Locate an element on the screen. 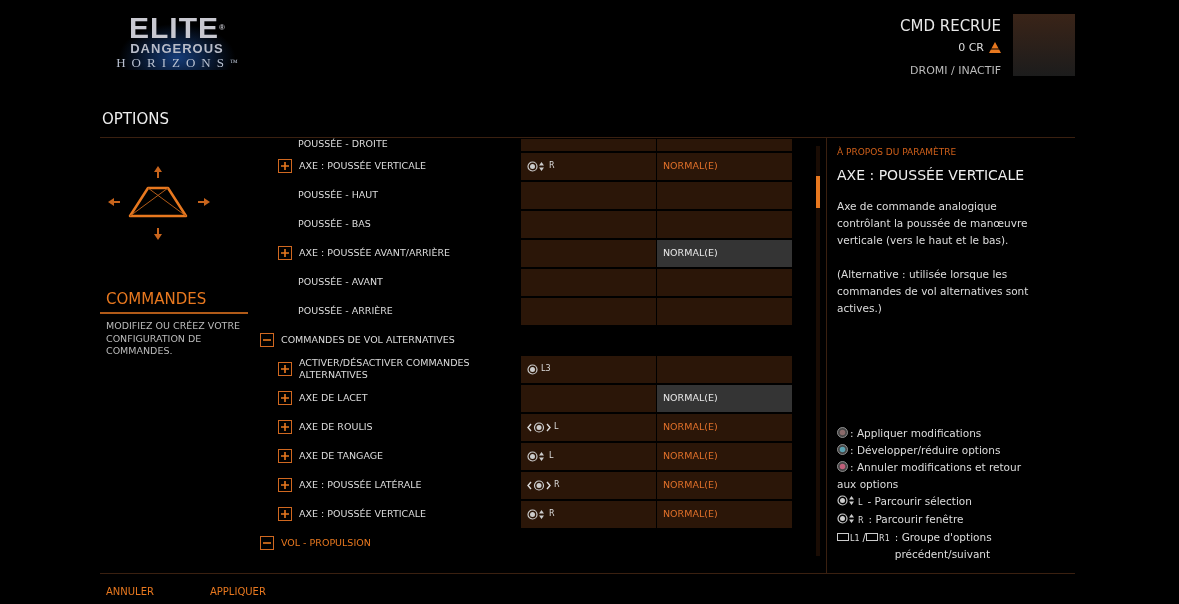 The width and height of the screenshot is (1179, 604). setting-label: ACTIVER/DÉSACTIVER COMMANDES ALTERNATIVES is located at coordinates (410, 369).